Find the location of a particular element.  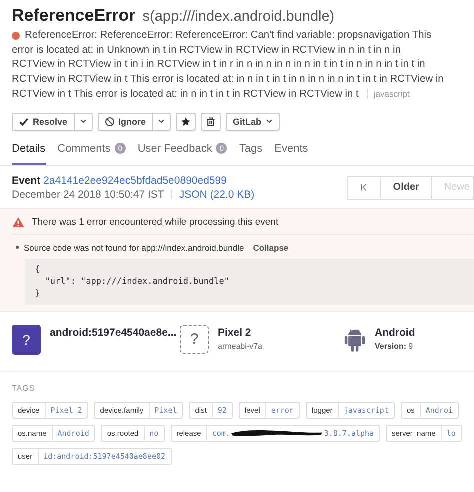

trash-icon is located at coordinates (211, 121).